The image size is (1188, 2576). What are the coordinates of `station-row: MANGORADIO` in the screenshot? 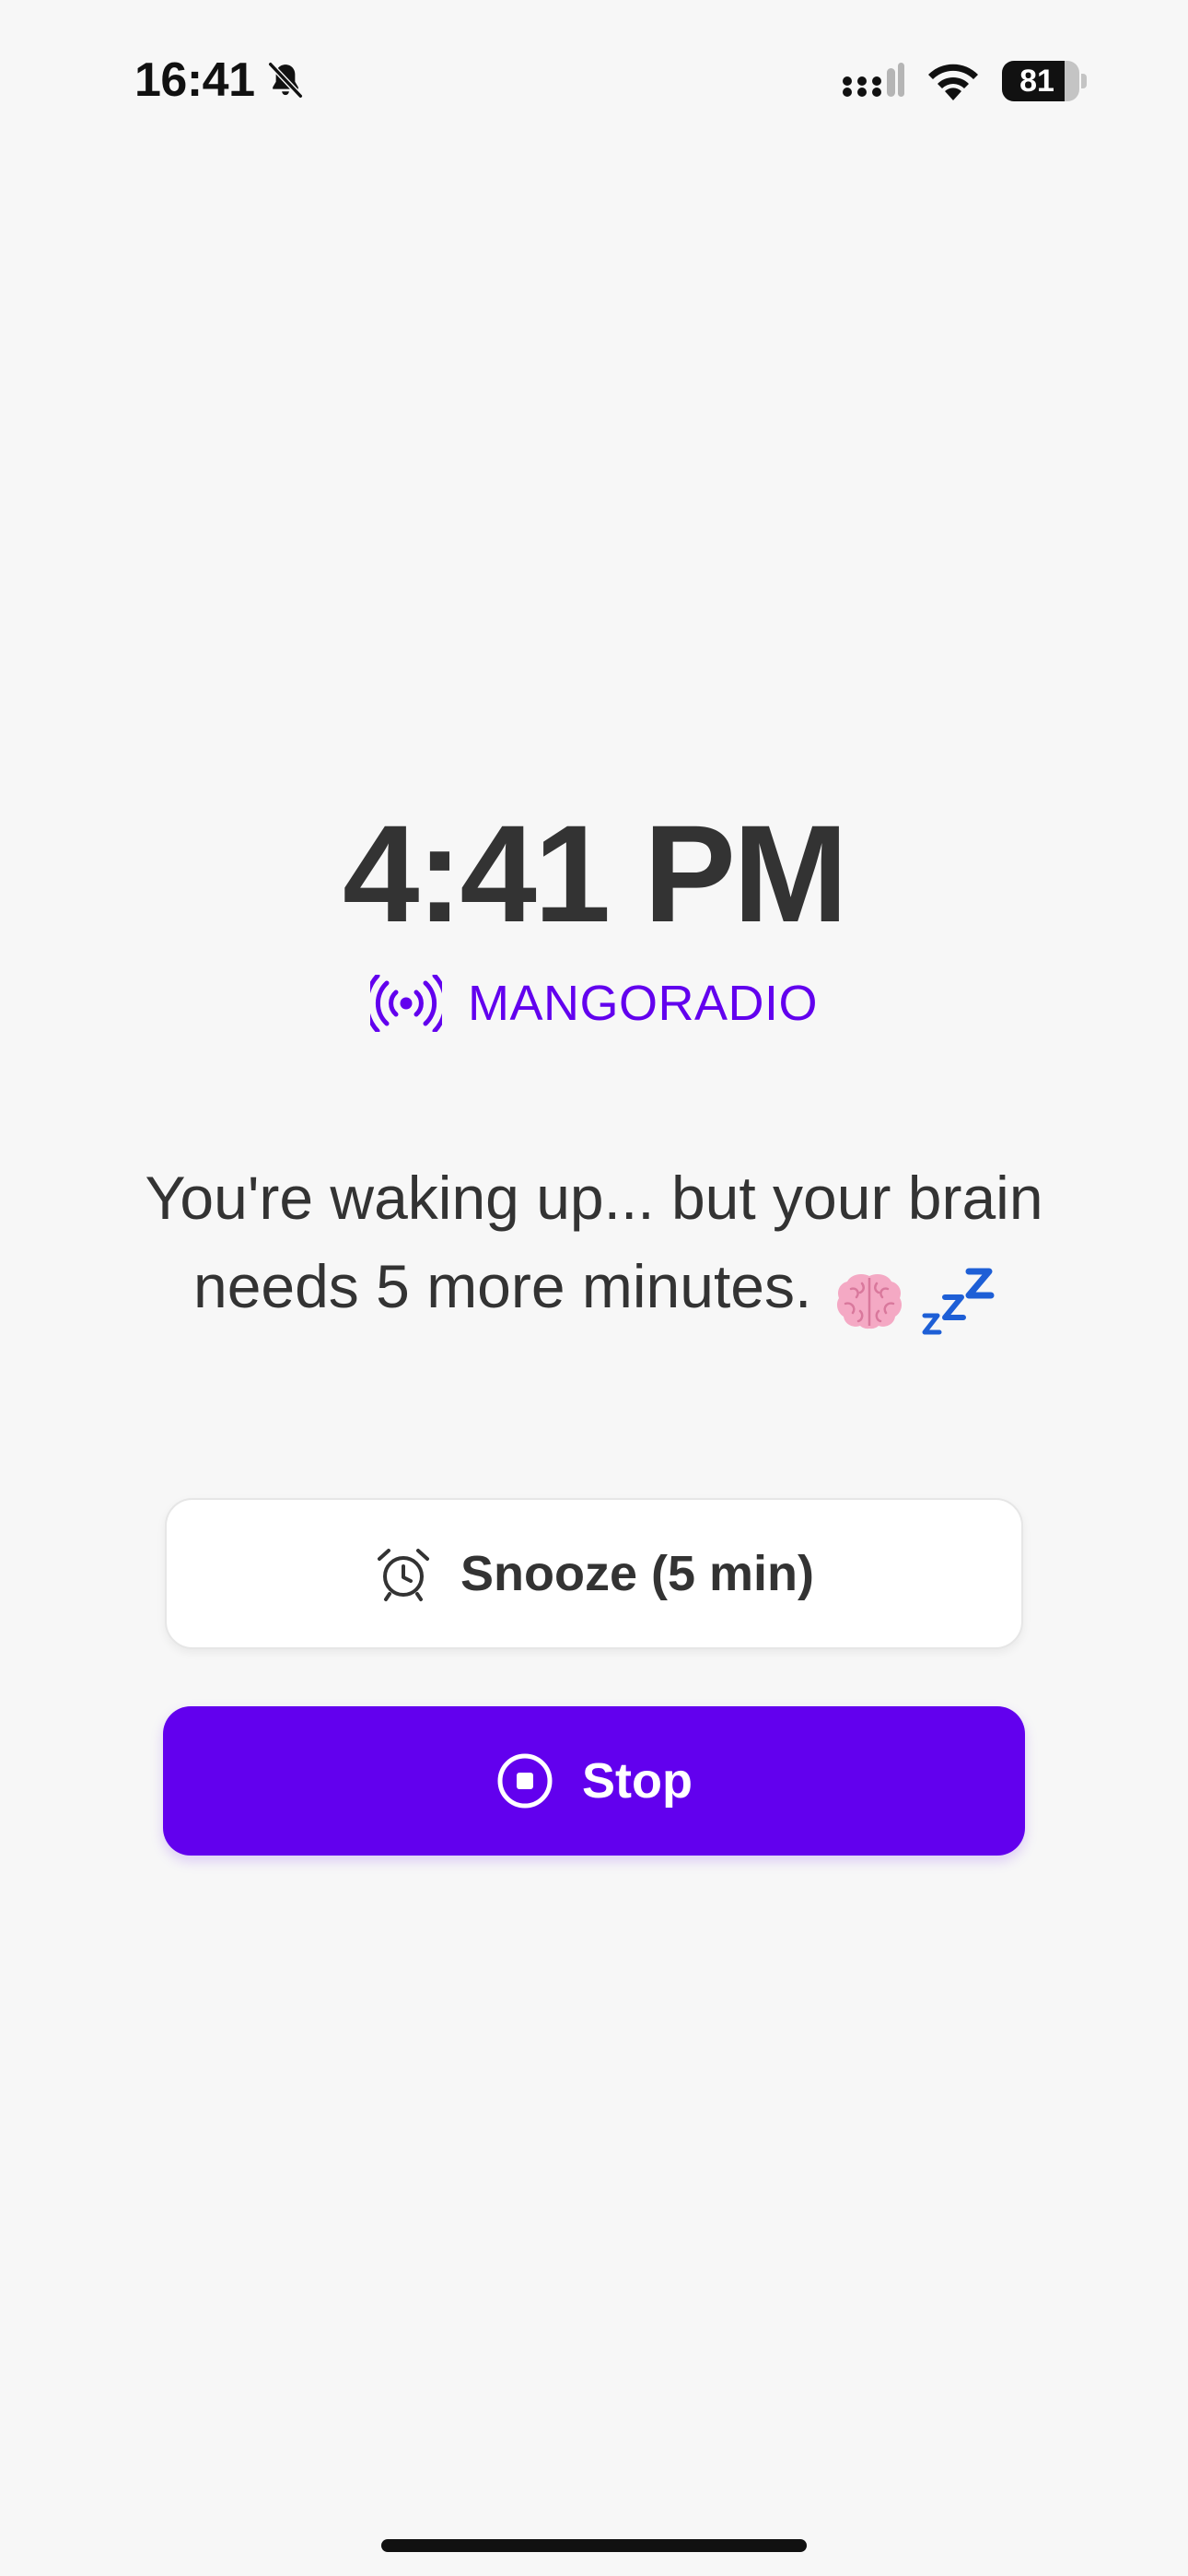 It's located at (594, 1004).